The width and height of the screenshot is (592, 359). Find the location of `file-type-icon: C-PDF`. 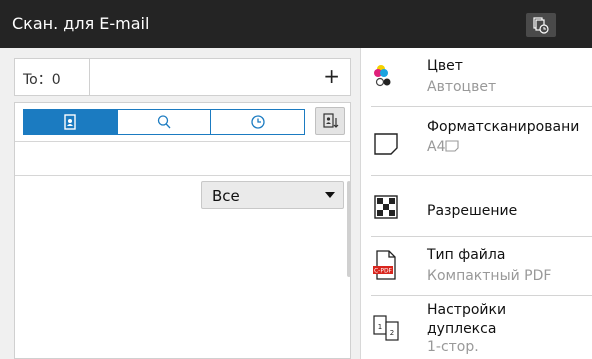

file-type-icon: C-PDF is located at coordinates (386, 267).